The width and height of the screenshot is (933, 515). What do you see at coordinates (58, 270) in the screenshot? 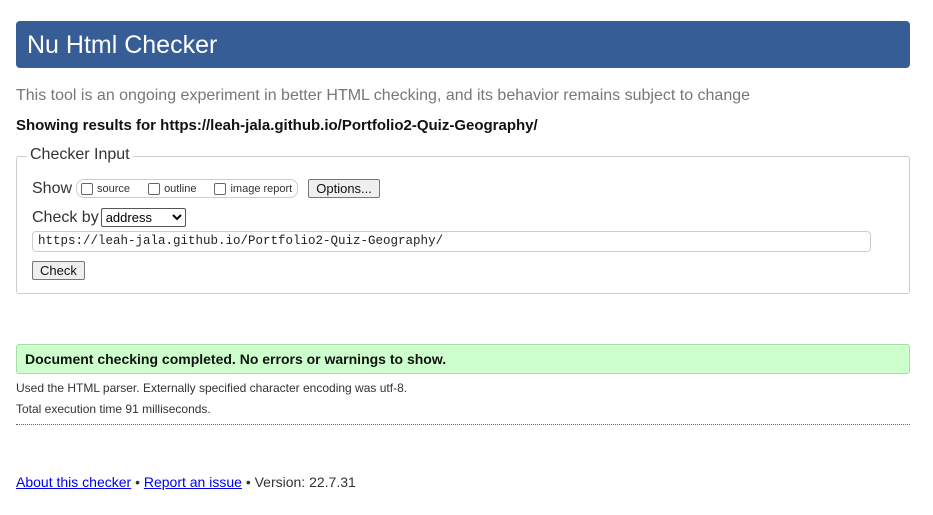
I see `check-button: Check` at bounding box center [58, 270].